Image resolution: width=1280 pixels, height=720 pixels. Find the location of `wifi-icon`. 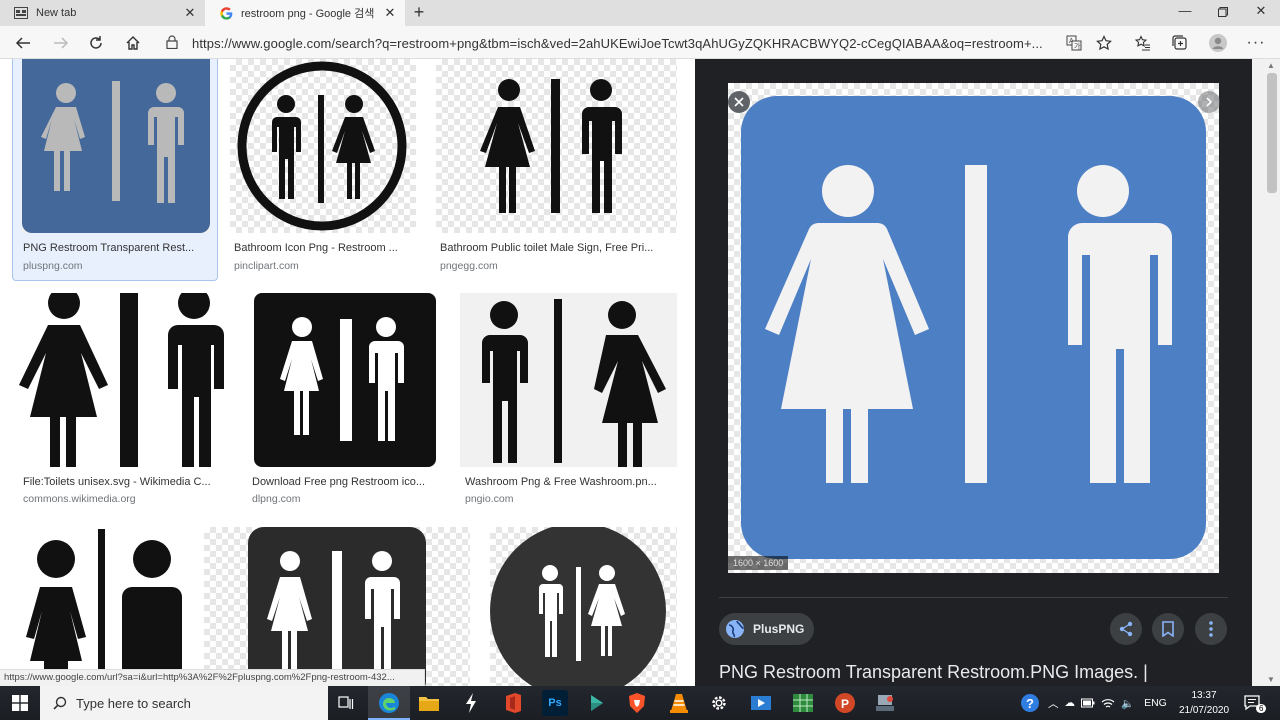

wifi-icon is located at coordinates (1108, 703).